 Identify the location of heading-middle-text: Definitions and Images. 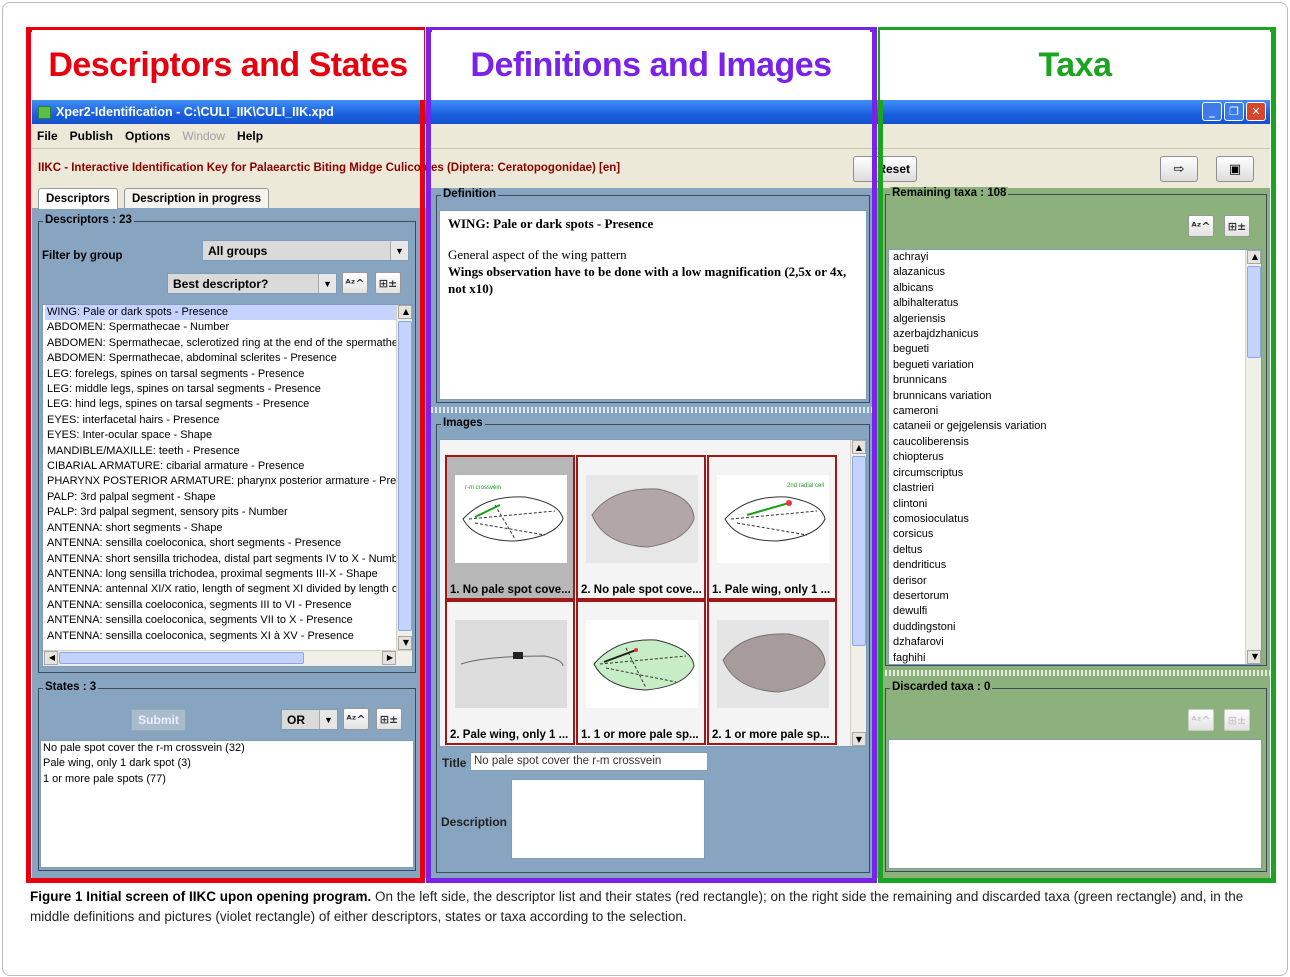
(651, 64).